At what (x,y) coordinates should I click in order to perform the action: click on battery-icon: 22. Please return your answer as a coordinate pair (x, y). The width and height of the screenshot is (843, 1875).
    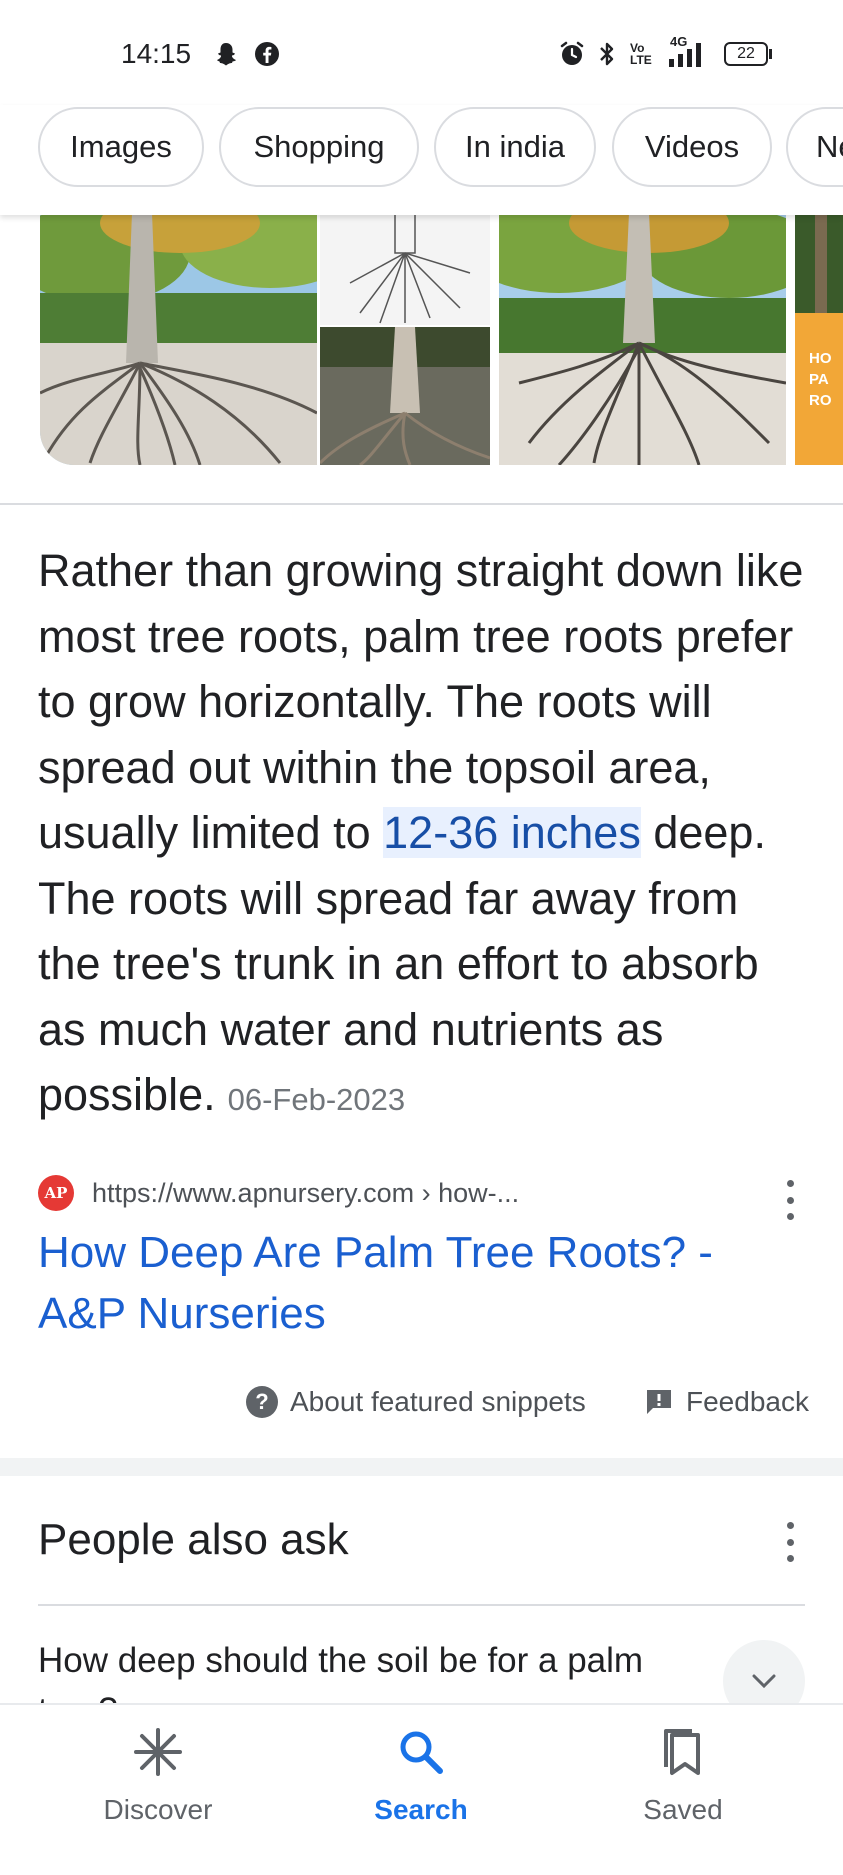
    Looking at the image, I should click on (748, 54).